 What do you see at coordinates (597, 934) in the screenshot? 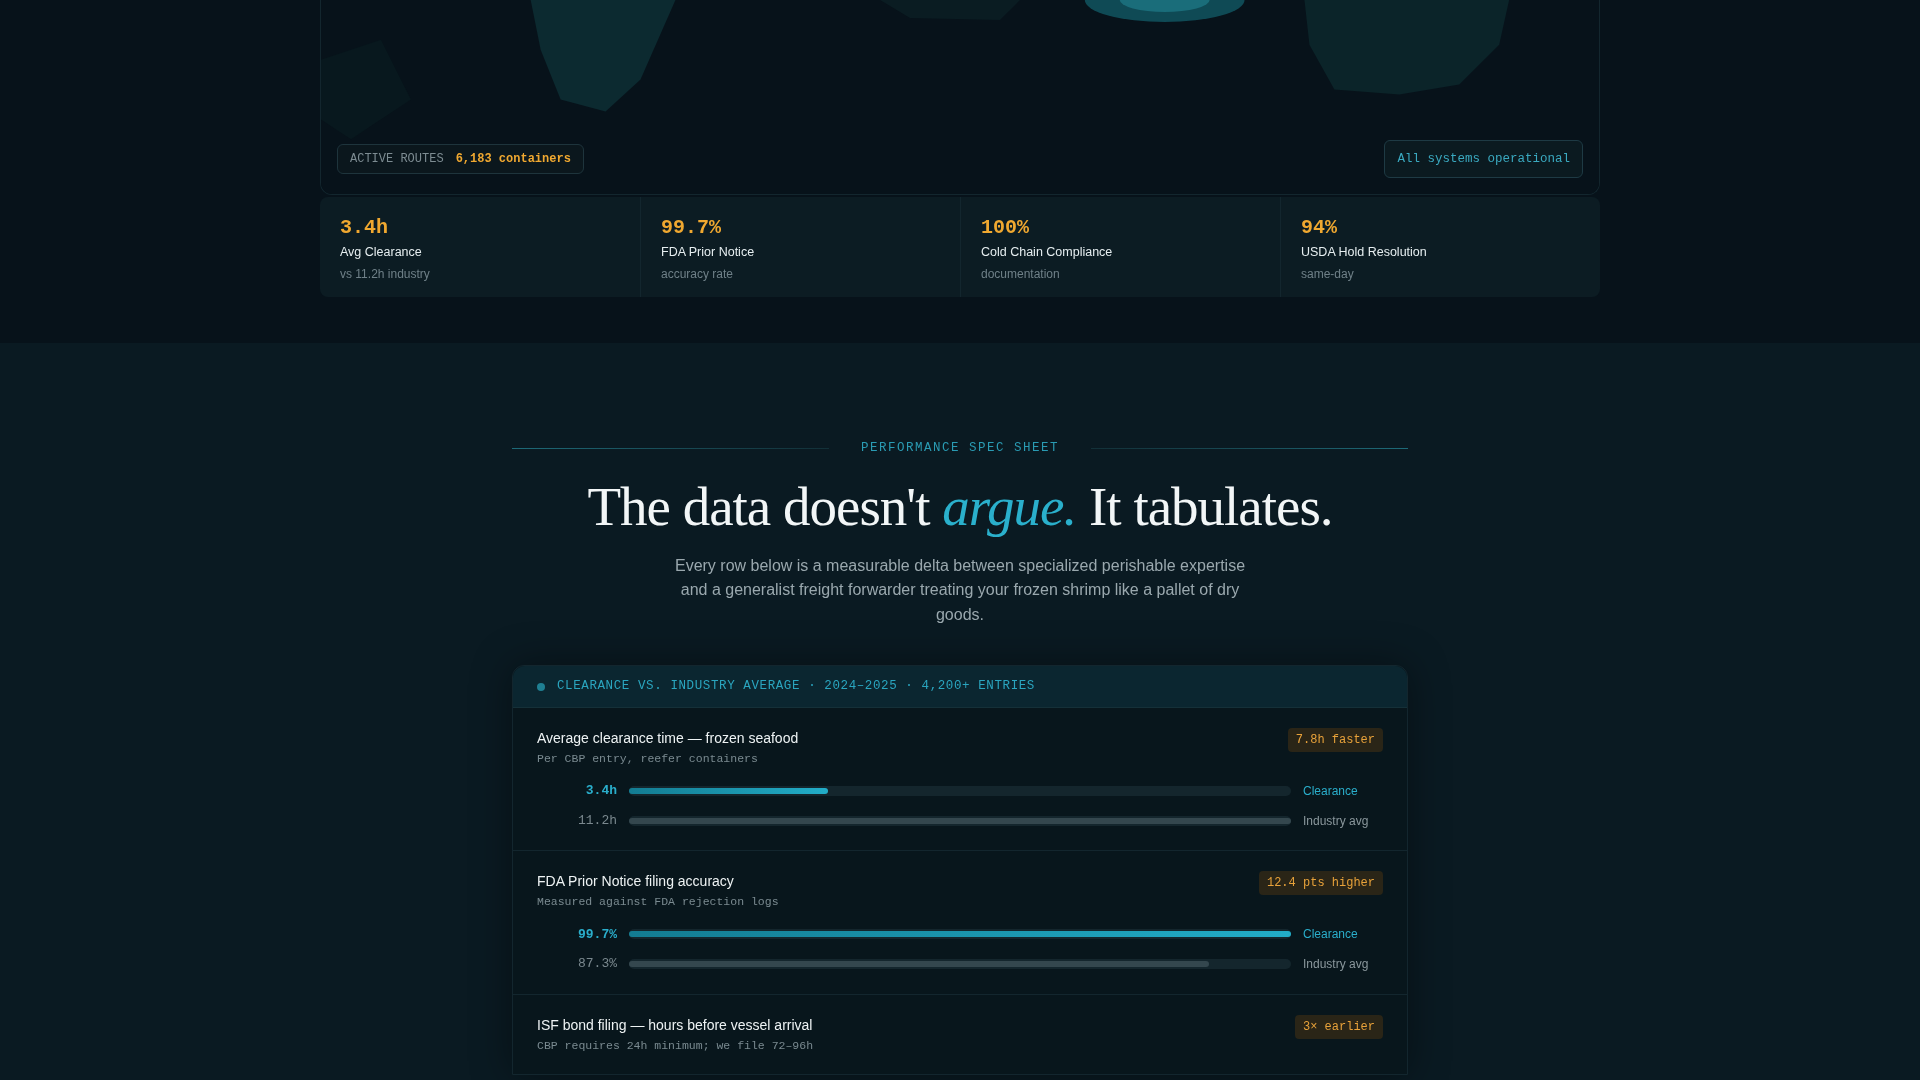
I see `bar-reading: 99.7%` at bounding box center [597, 934].